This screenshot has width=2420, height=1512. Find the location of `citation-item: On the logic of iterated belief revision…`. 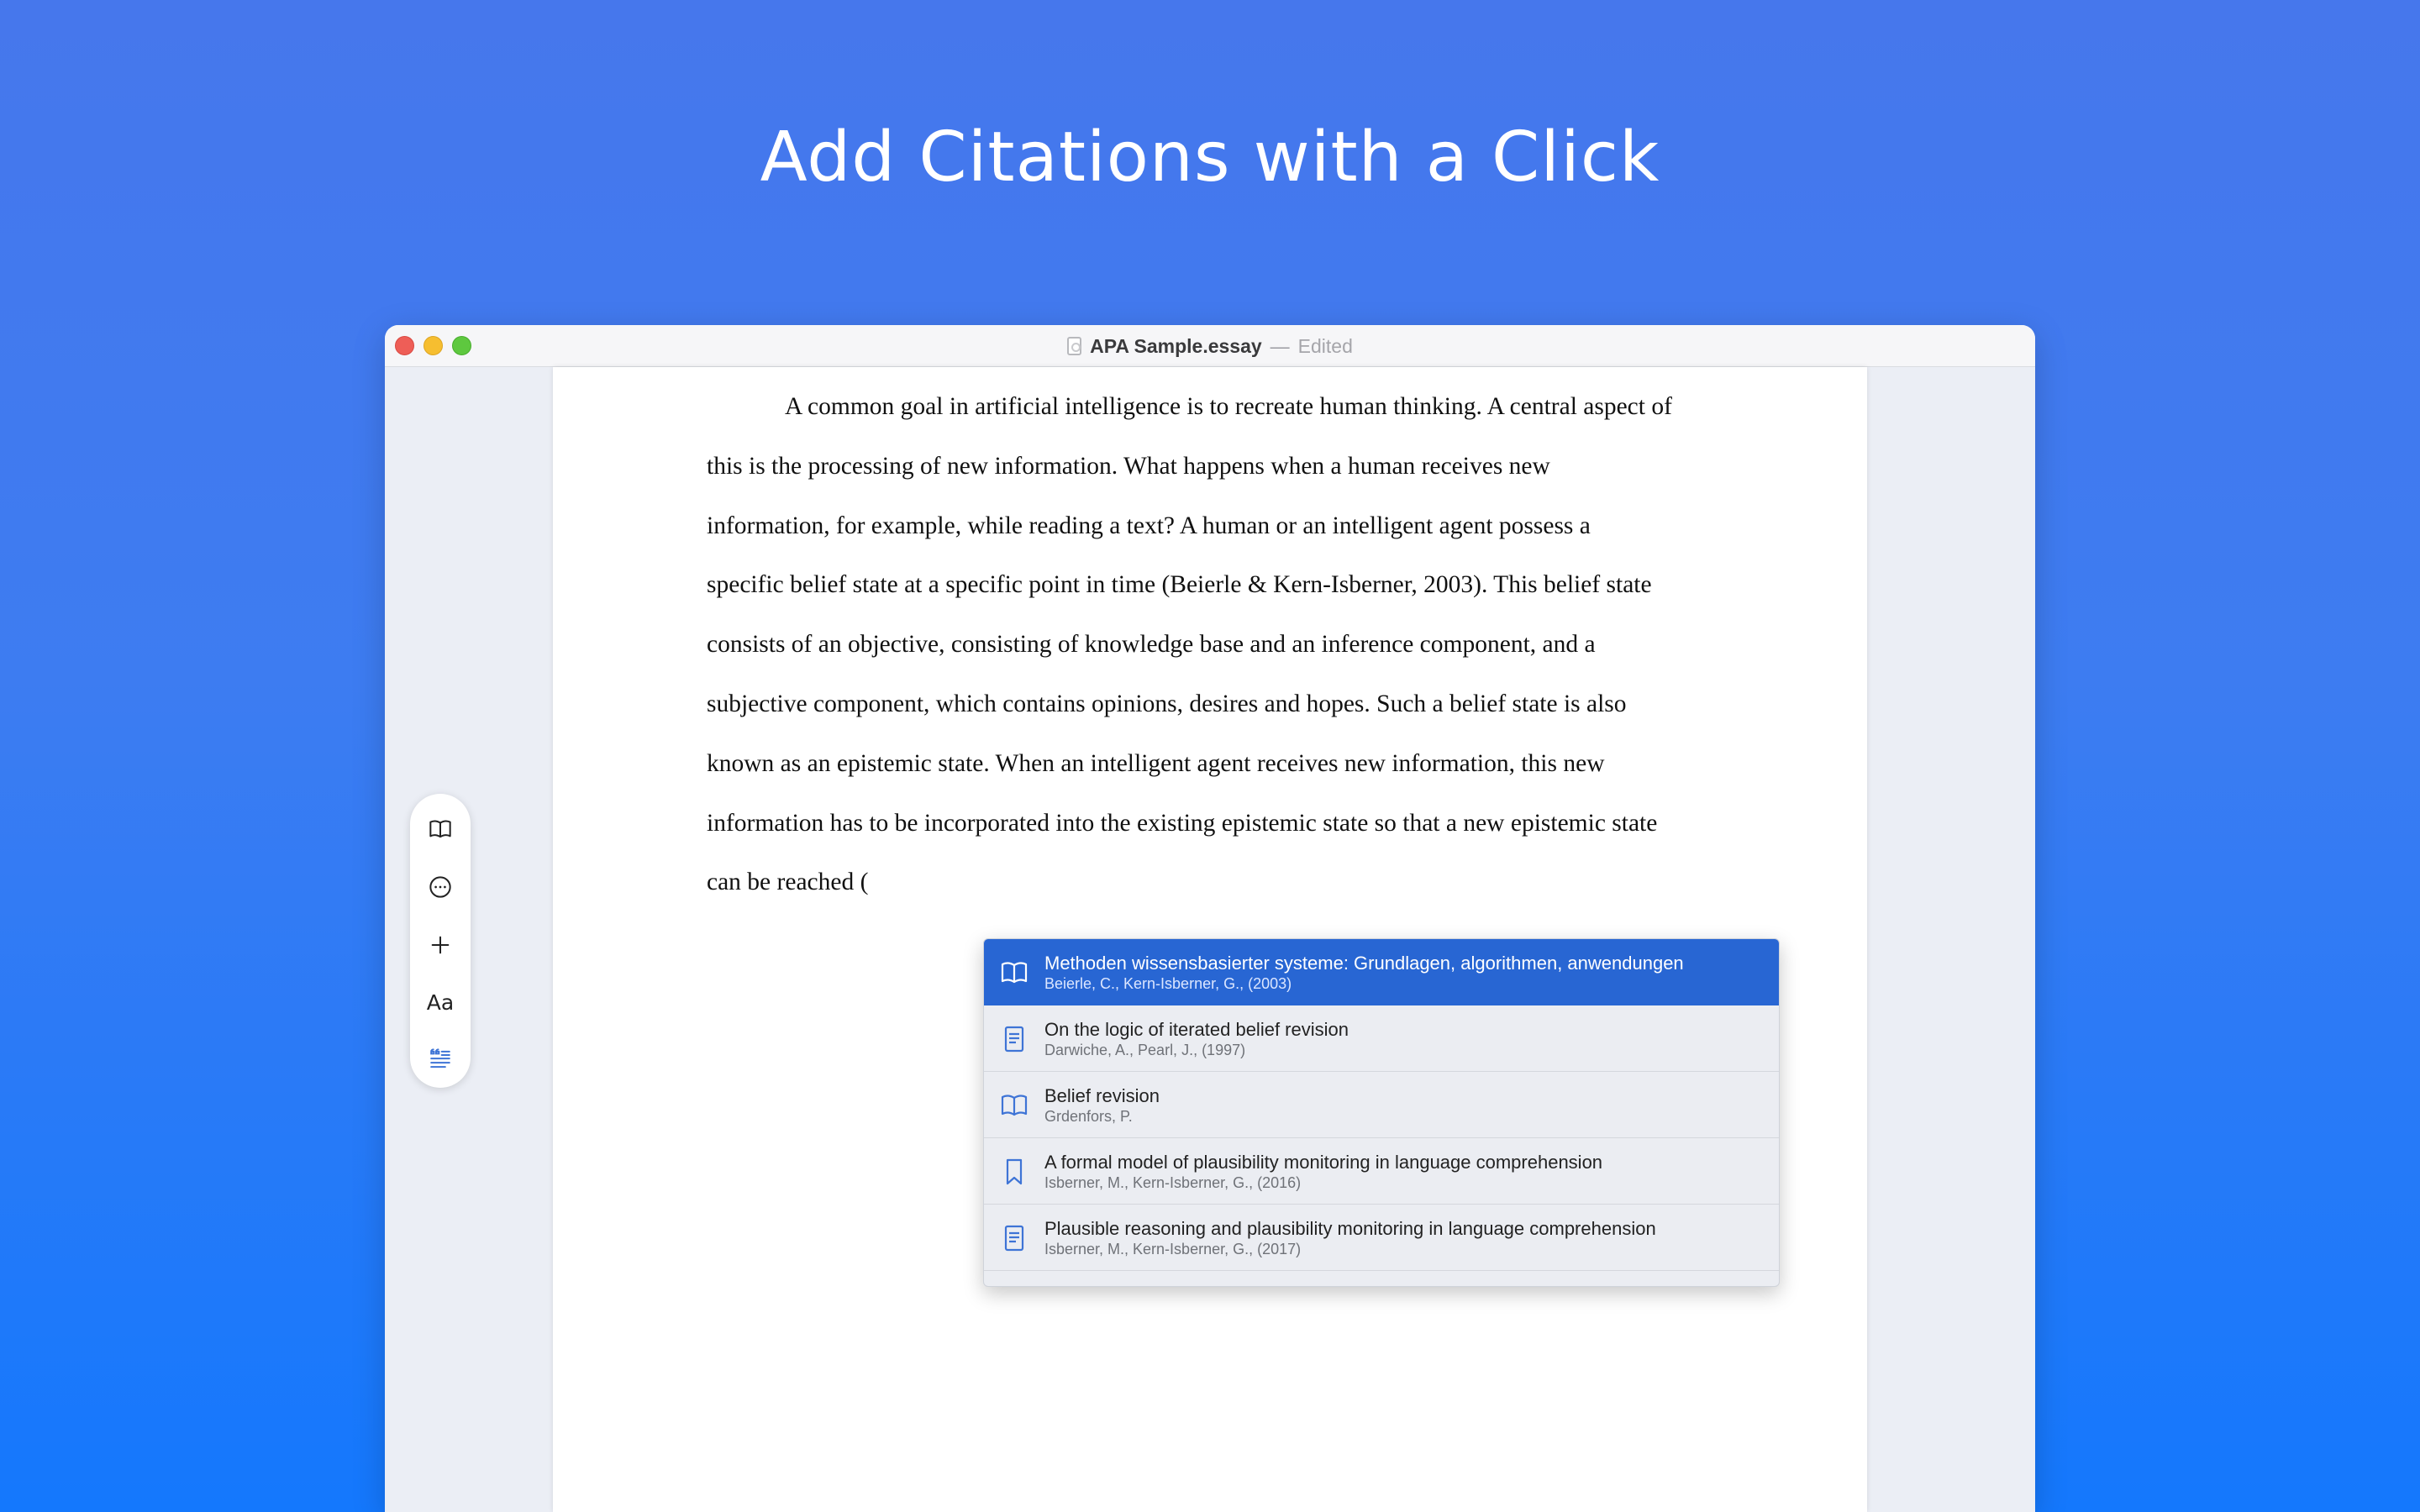

citation-item: On the logic of iterated belief revision… is located at coordinates (1381, 1038).